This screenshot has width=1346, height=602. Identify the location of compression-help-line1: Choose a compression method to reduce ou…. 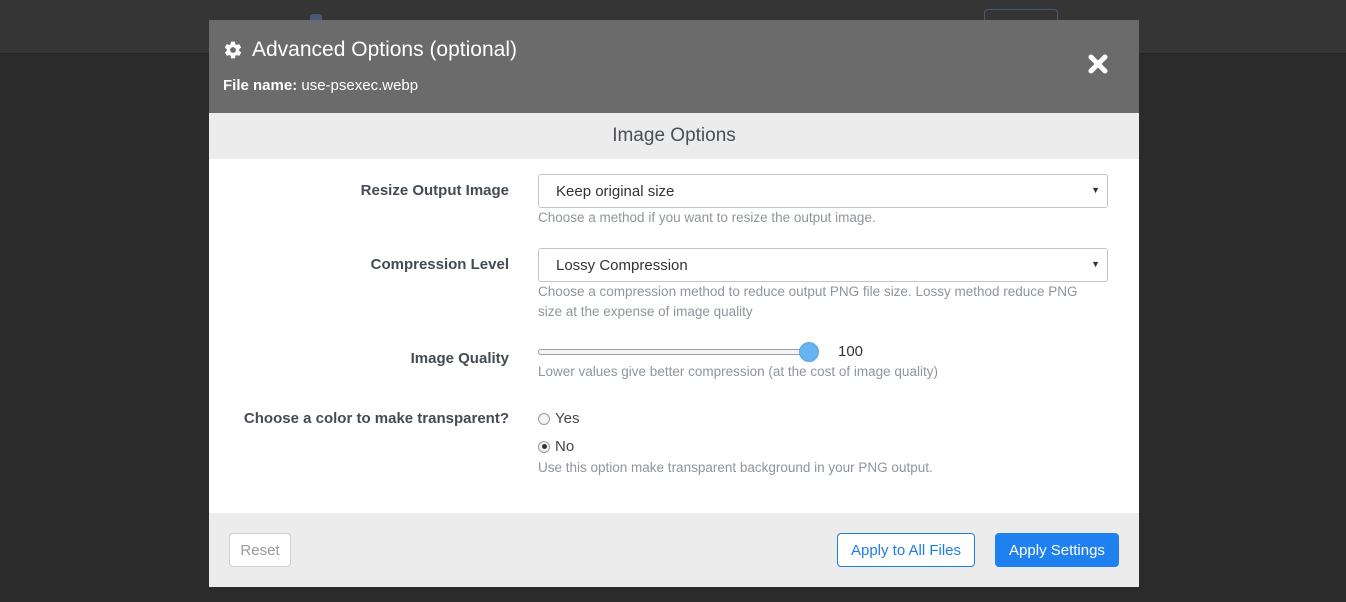
(808, 291).